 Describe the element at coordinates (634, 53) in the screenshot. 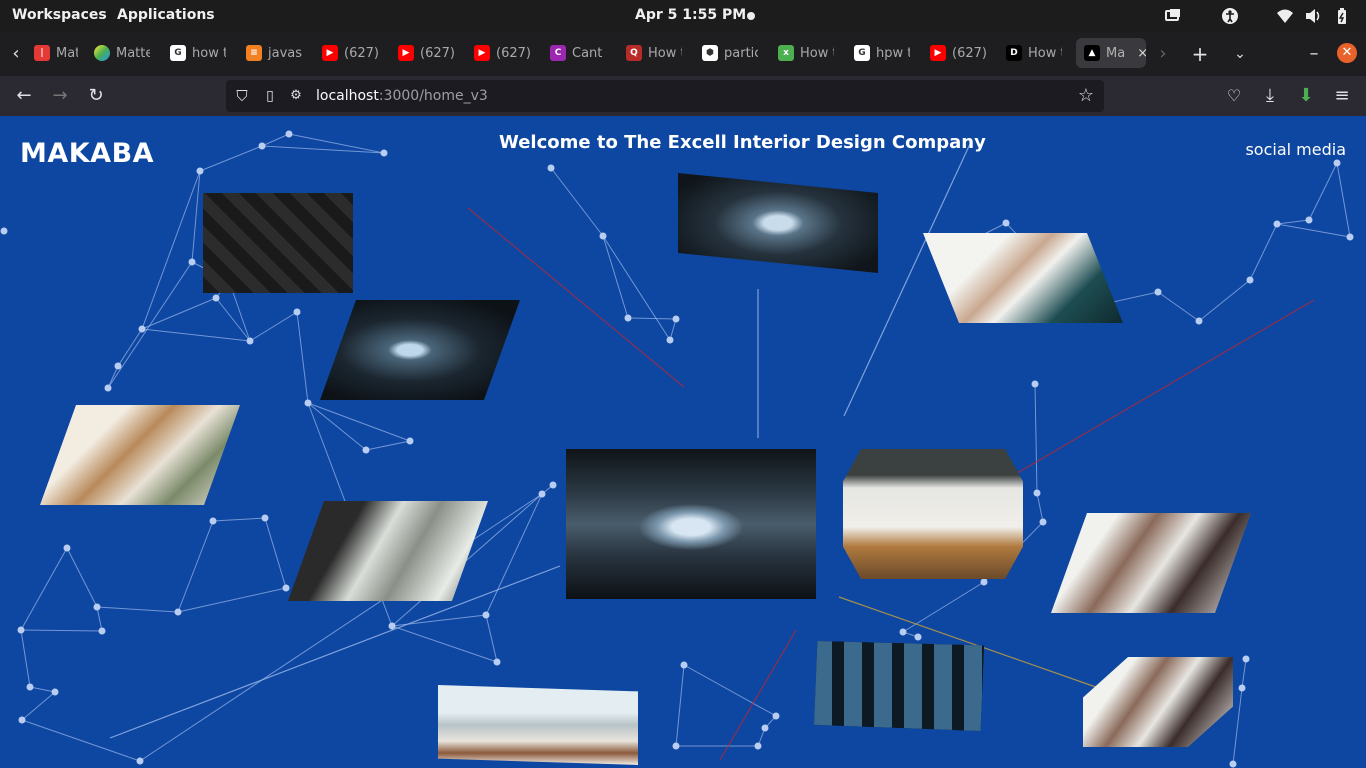

I see `quora-icon: Q` at that location.